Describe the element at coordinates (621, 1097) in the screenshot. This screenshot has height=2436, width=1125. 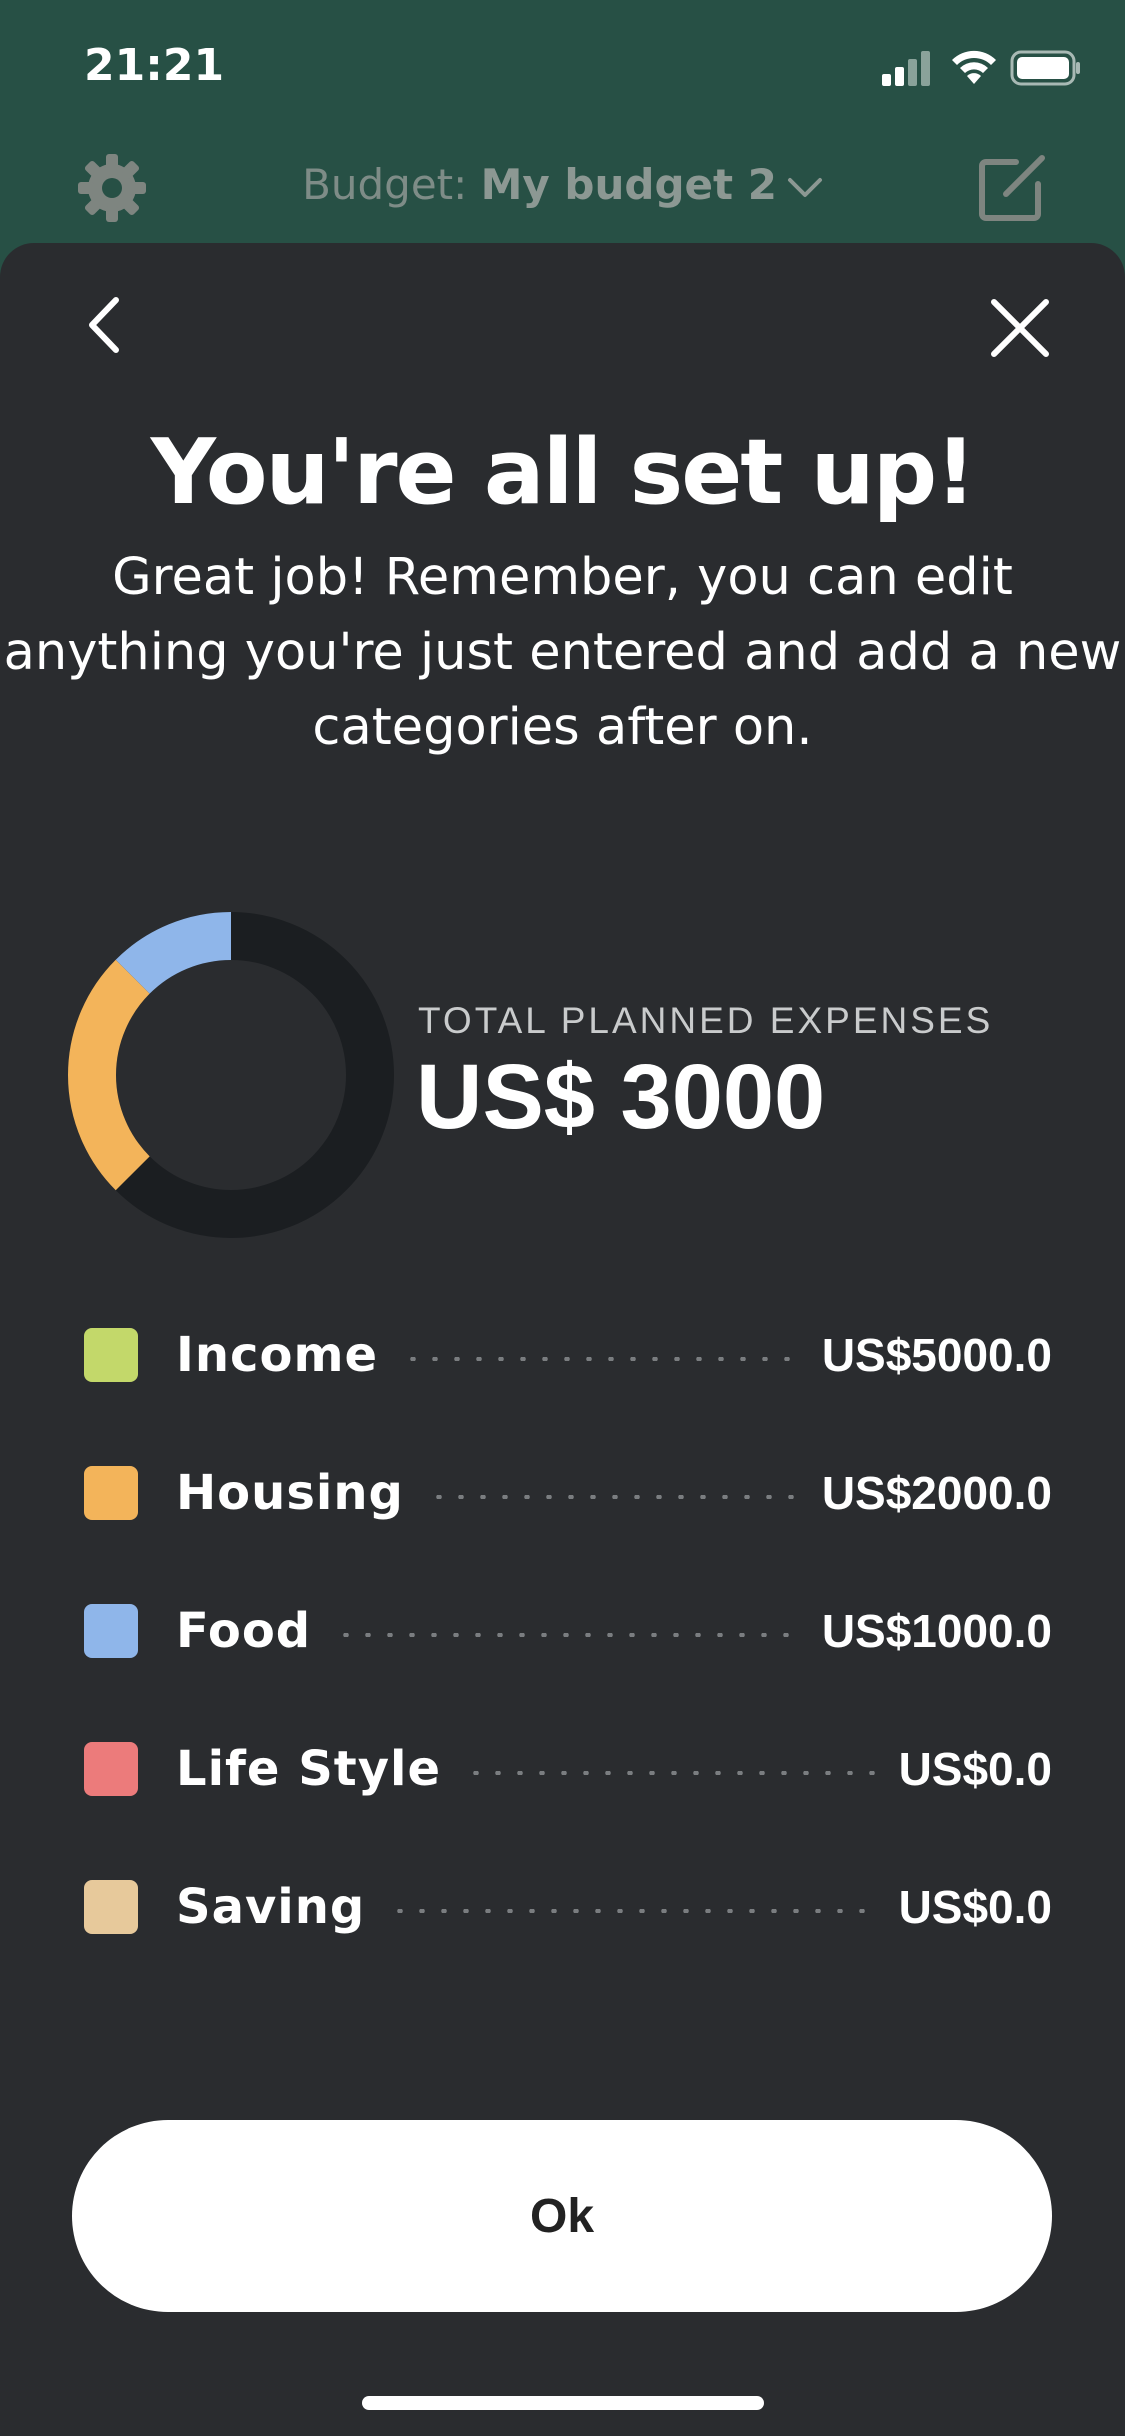
I see `total-planned-value: US$ 3000` at that location.